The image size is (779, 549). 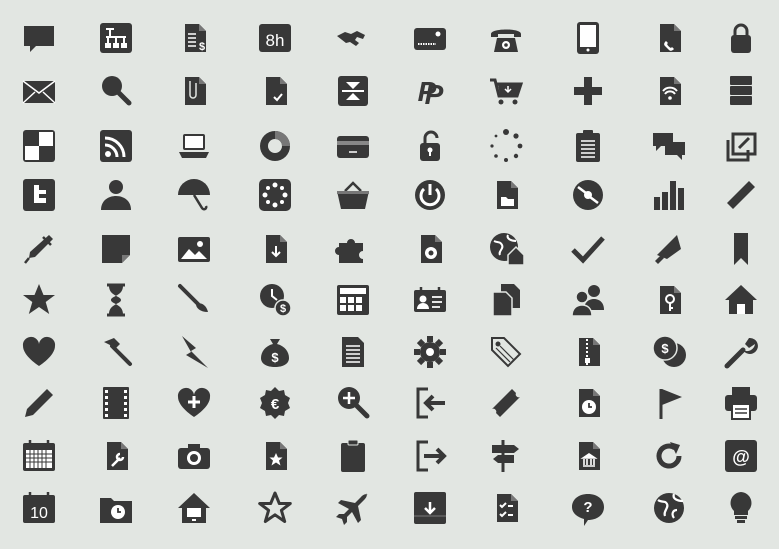 What do you see at coordinates (741, 300) in the screenshot?
I see `home-icon` at bounding box center [741, 300].